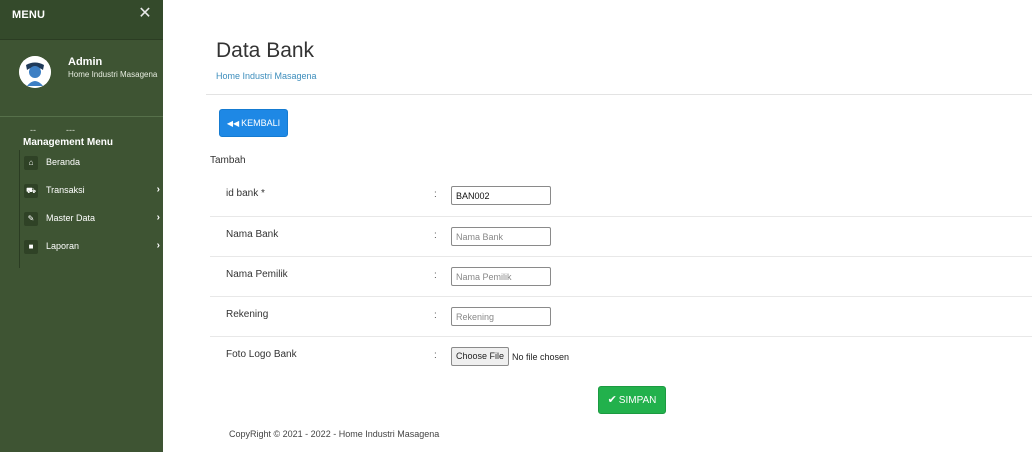  What do you see at coordinates (252, 234) in the screenshot?
I see `nama-bank-label: Nama Bank` at bounding box center [252, 234].